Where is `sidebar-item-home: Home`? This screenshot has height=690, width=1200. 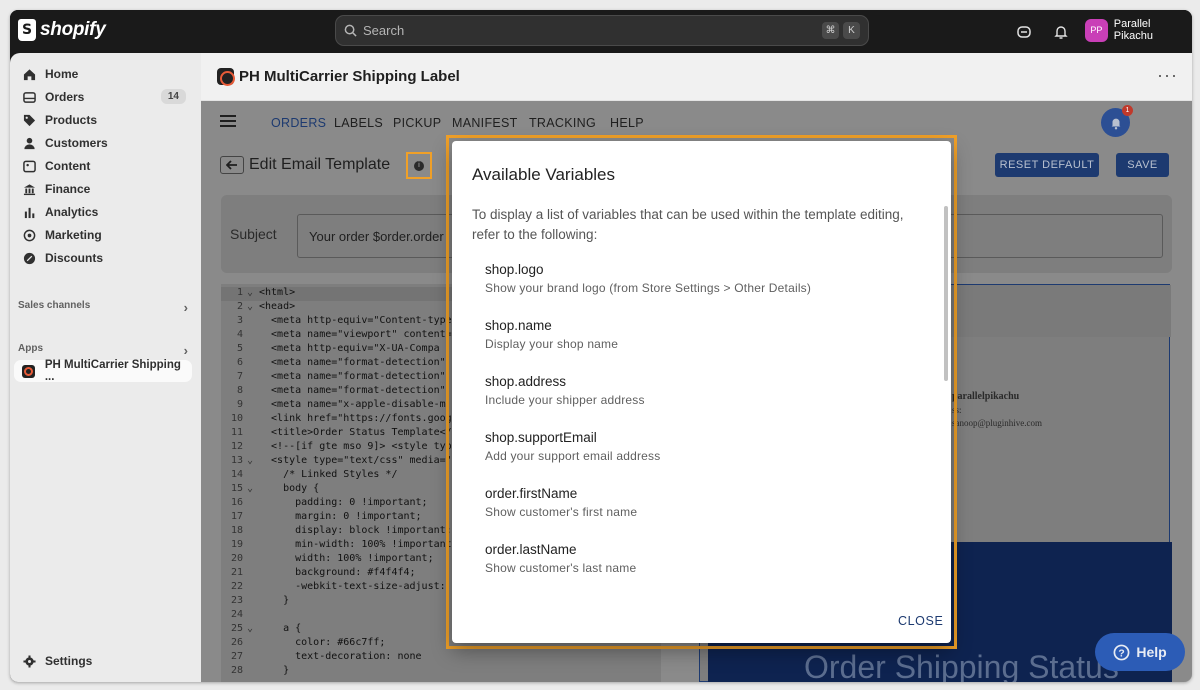 sidebar-item-home: Home is located at coordinates (103, 74).